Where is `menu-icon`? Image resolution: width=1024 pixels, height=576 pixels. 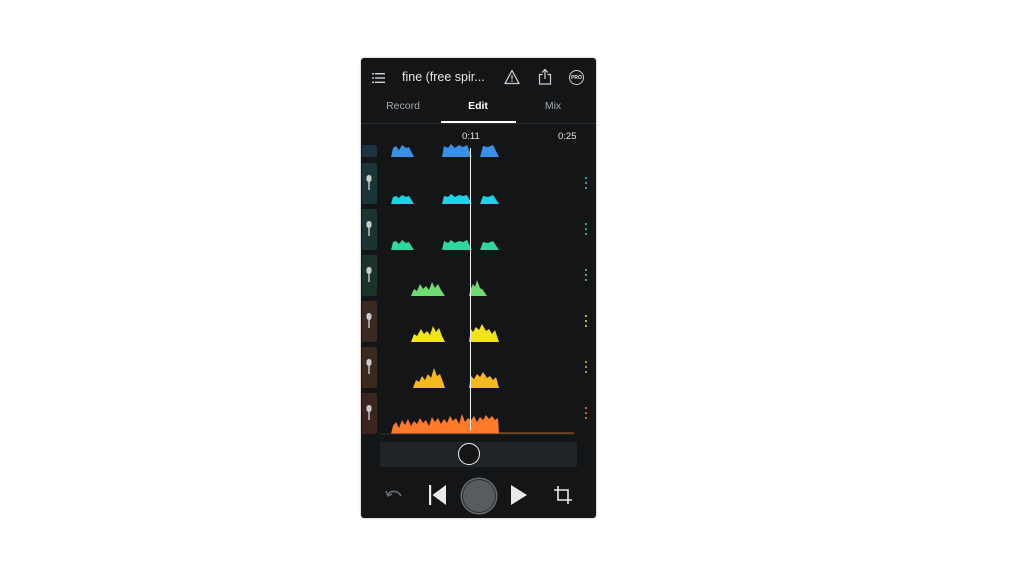 menu-icon is located at coordinates (379, 78).